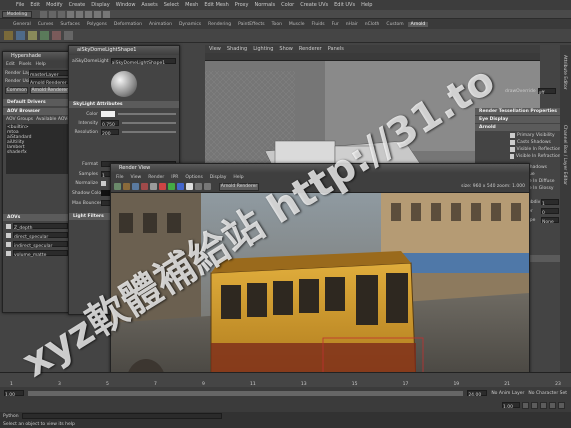 The height and width of the screenshot is (428, 571). I want to click on menu-normals: Normals, so click(264, 5).